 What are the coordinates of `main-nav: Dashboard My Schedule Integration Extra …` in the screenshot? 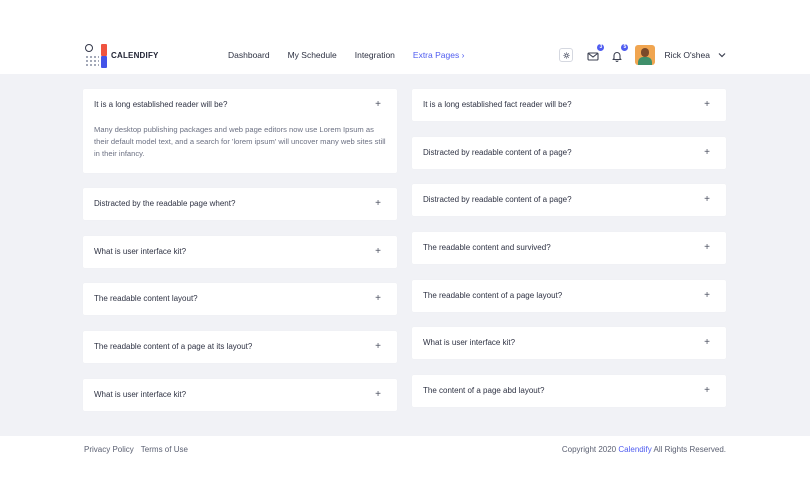 It's located at (355, 55).